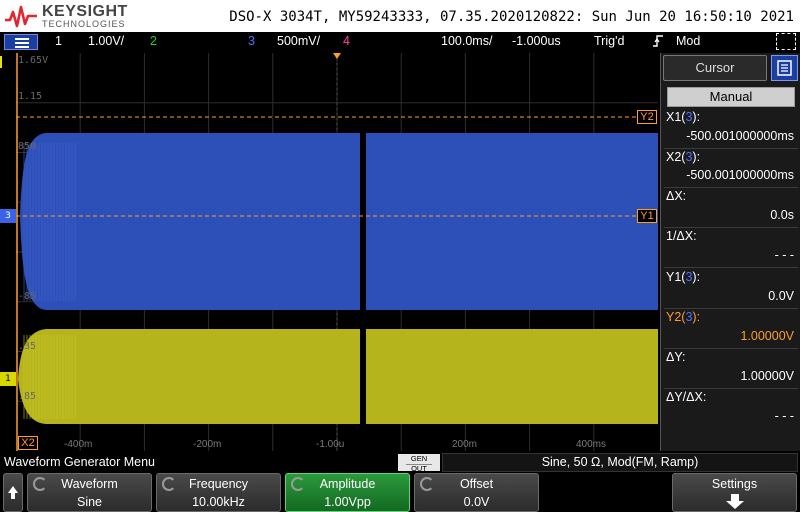  Describe the element at coordinates (13, 492) in the screenshot. I see `back-button` at that location.